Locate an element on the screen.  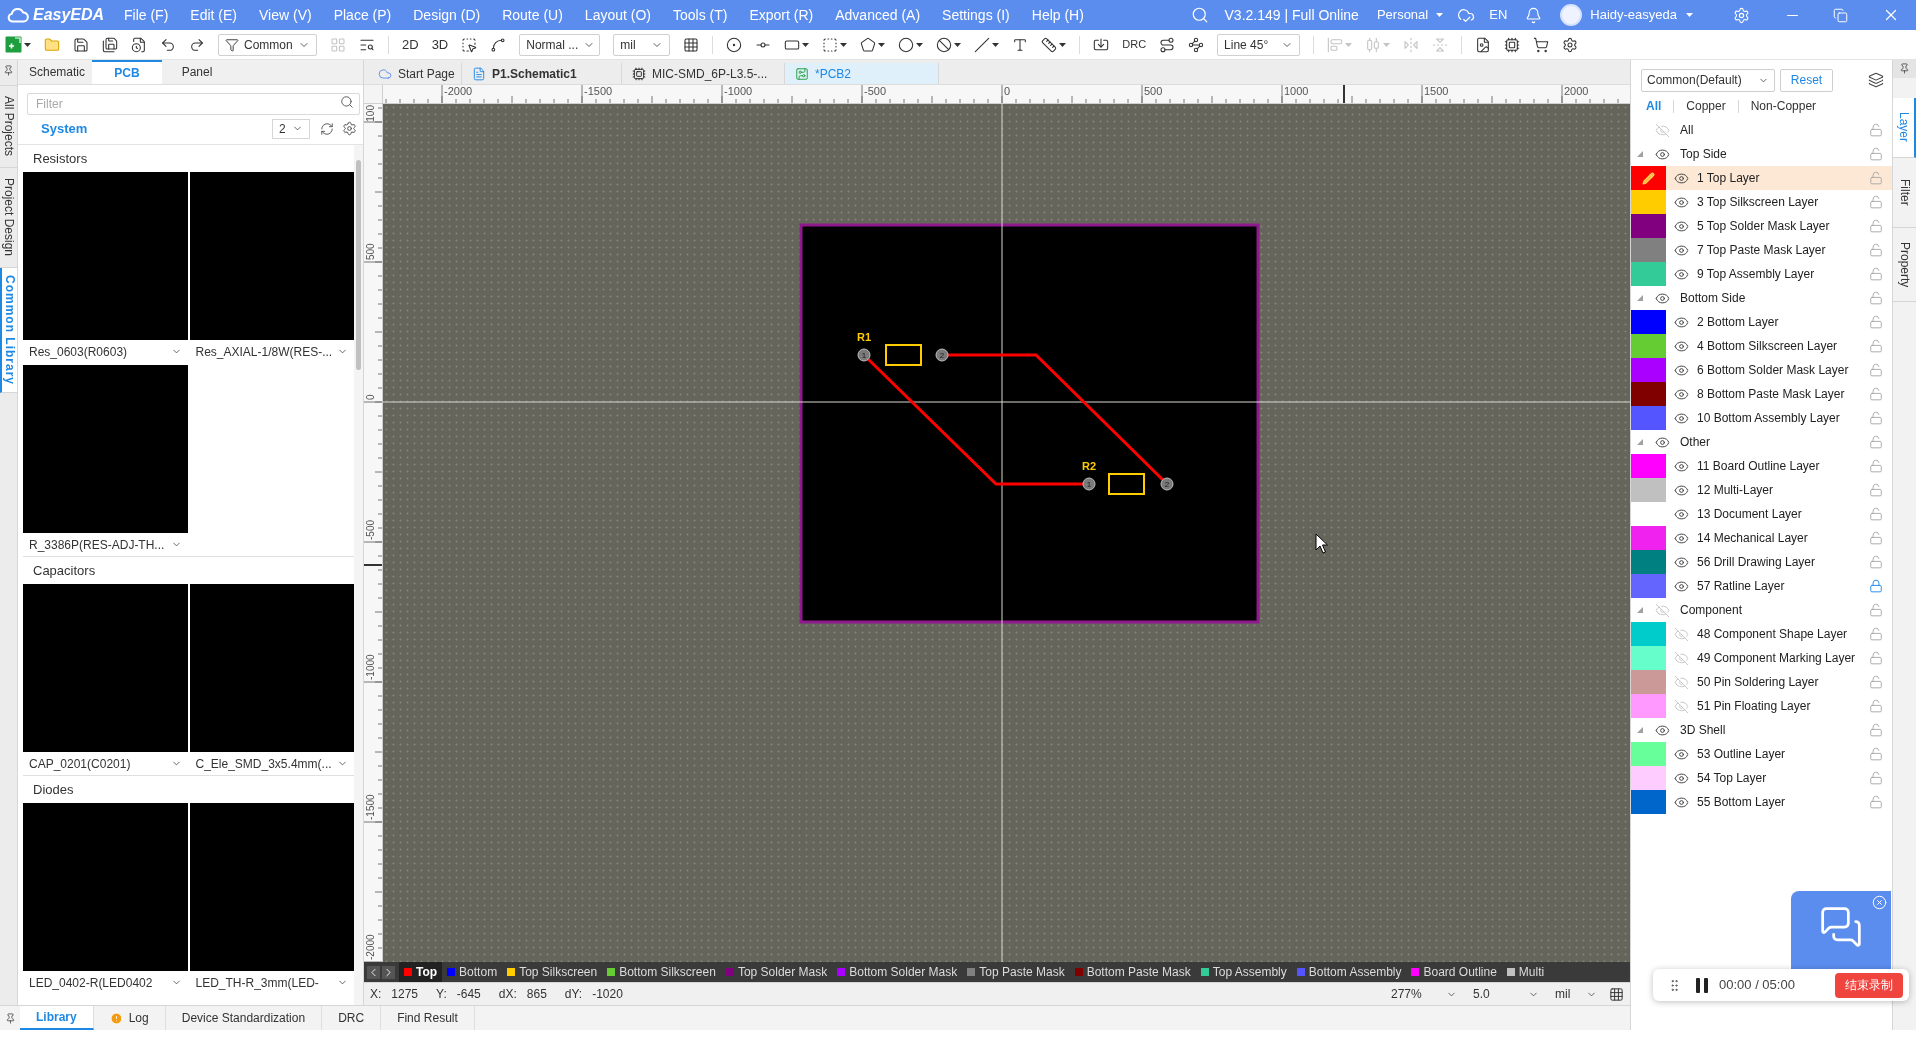
warning-icon is located at coordinates (116, 1018).